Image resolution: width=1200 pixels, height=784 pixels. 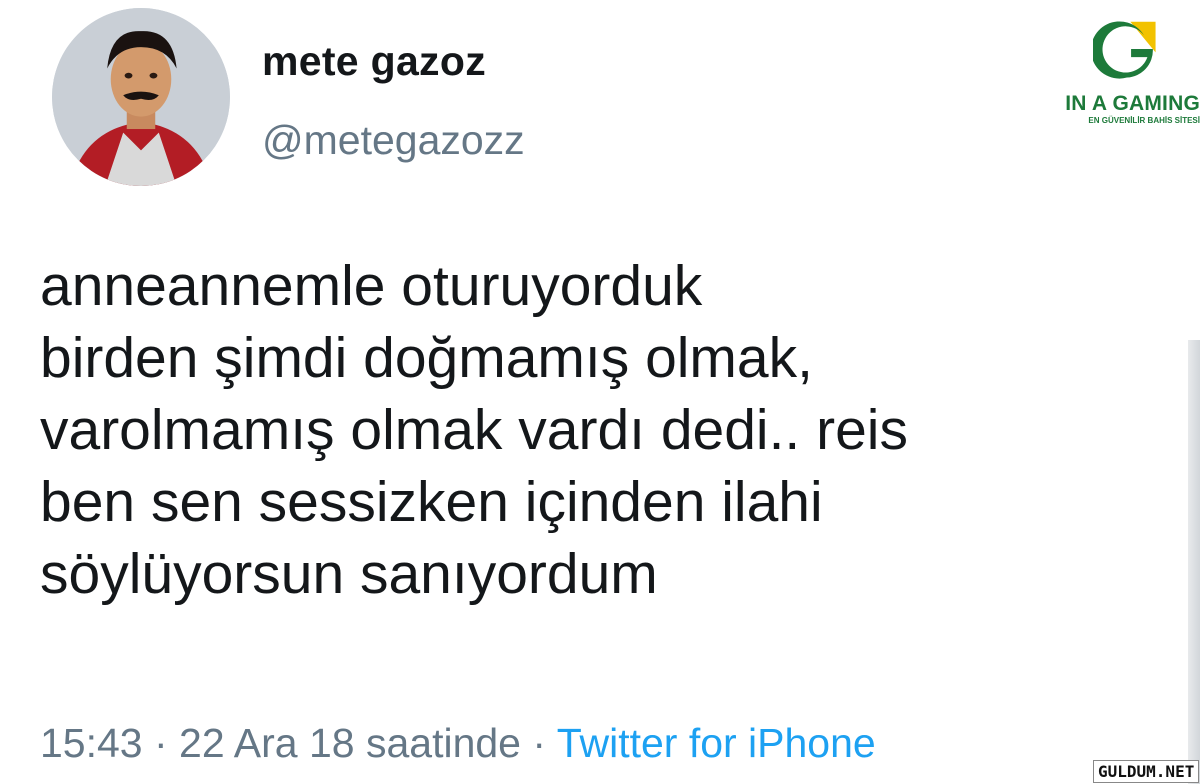 What do you see at coordinates (1132, 103) in the screenshot?
I see `brand-name: IN A GAMING` at bounding box center [1132, 103].